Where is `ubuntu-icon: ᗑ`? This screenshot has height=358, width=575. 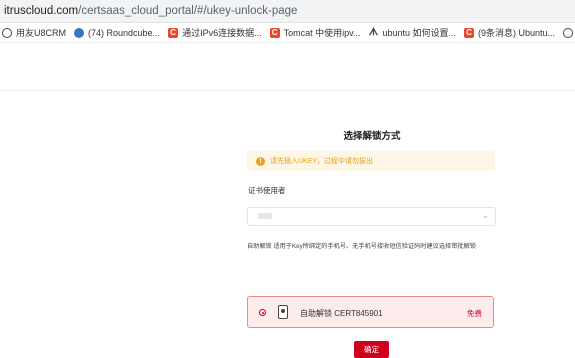 ubuntu-icon: ᗑ is located at coordinates (373, 32).